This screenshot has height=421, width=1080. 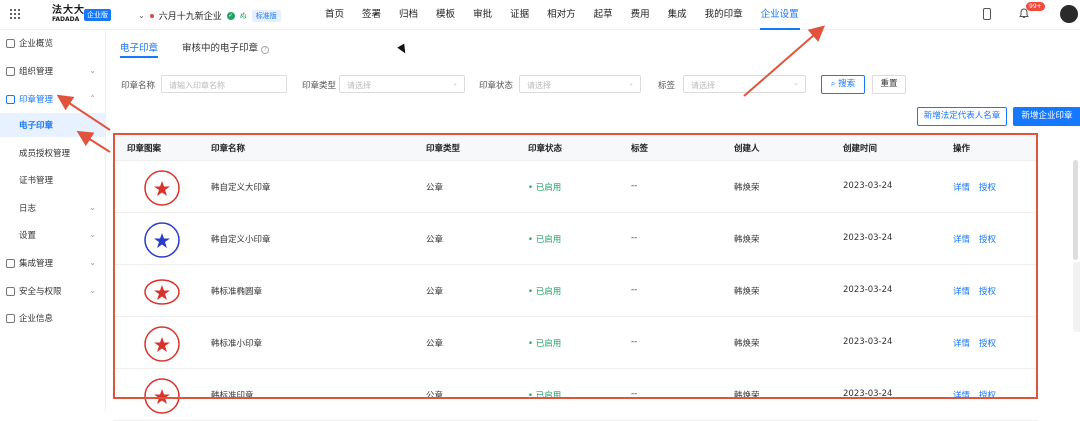 I want to click on sidebar-item-overview: 企业概览, so click(x=53, y=43).